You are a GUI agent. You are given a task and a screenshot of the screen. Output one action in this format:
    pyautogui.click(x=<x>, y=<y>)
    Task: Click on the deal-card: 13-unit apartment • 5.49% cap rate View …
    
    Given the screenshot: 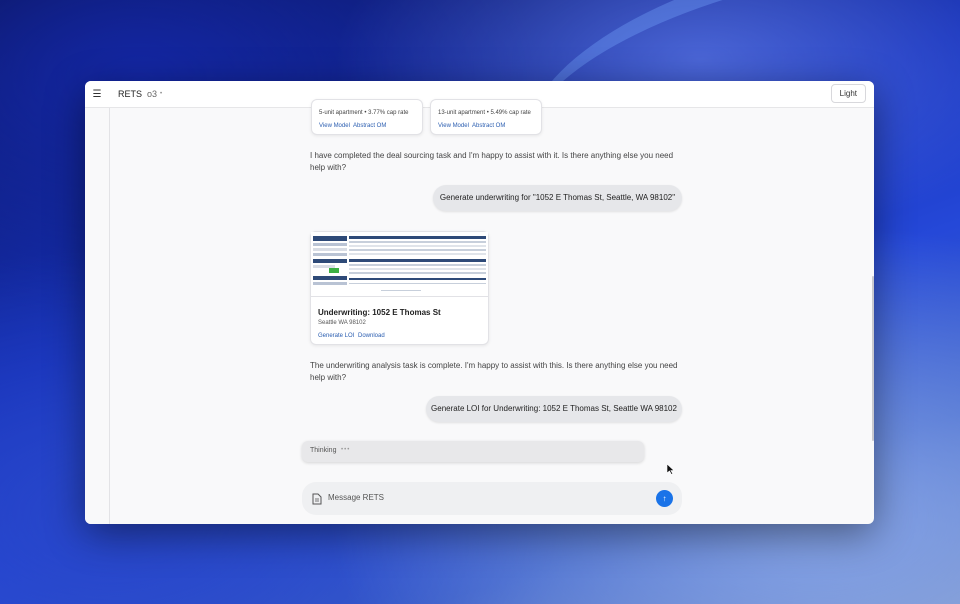 What is the action you would take?
    pyautogui.click(x=486, y=117)
    